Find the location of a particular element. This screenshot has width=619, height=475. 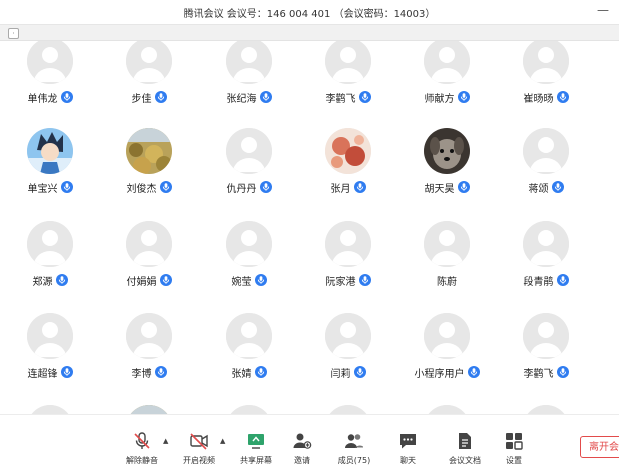

share-screen-label: 共享屏幕 is located at coordinates (256, 460).